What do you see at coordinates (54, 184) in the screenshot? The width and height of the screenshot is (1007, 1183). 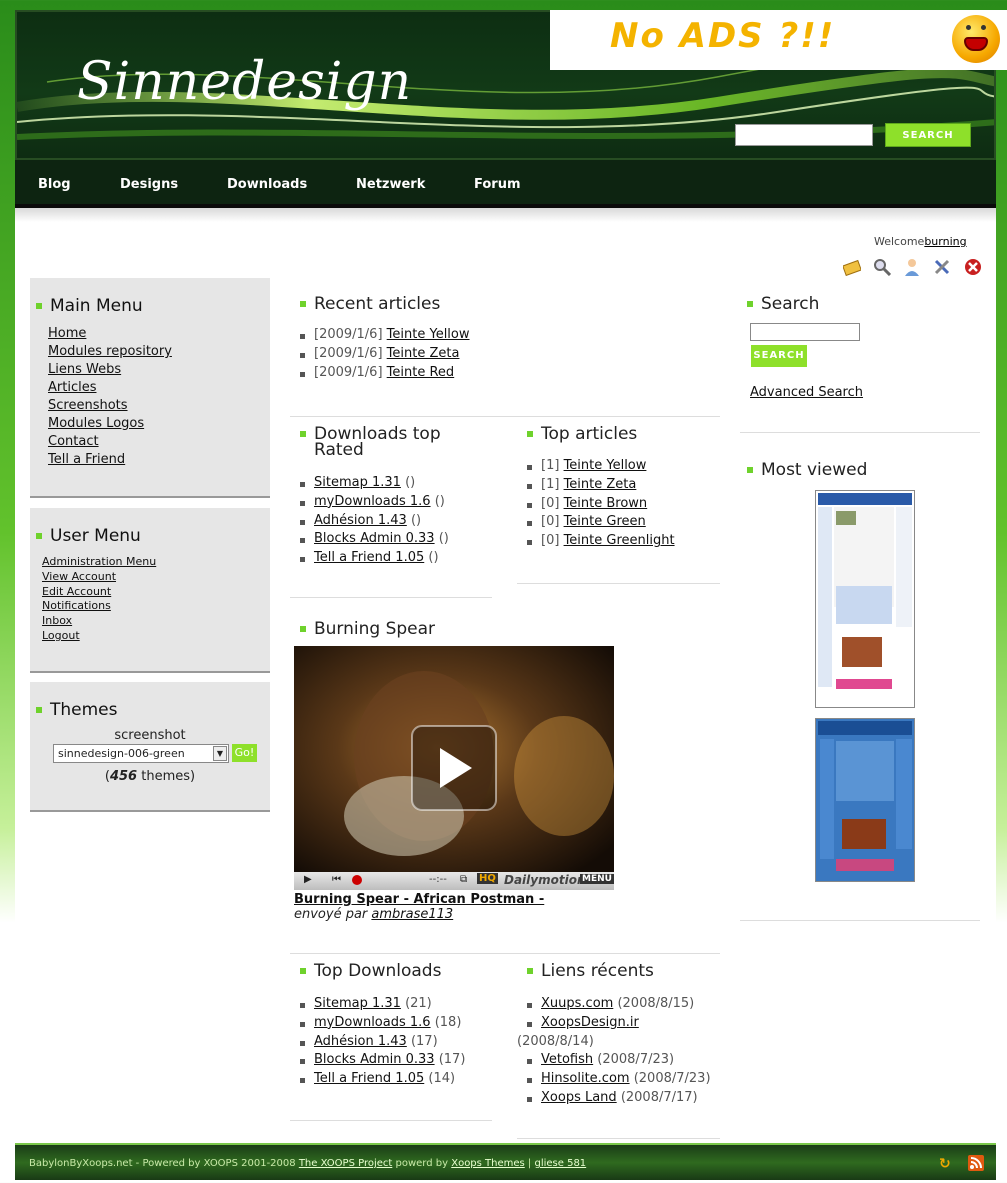 I see `nav-blog: Blog` at bounding box center [54, 184].